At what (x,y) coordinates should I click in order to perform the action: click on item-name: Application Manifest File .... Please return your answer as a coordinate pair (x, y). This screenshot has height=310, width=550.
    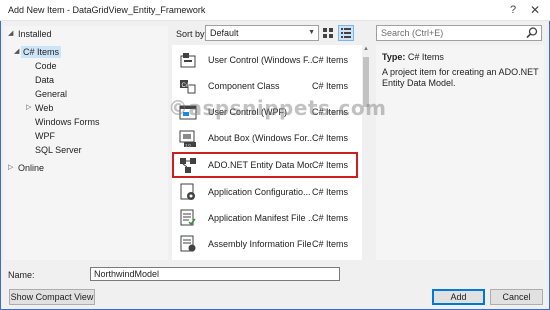
    Looking at the image, I should click on (260, 218).